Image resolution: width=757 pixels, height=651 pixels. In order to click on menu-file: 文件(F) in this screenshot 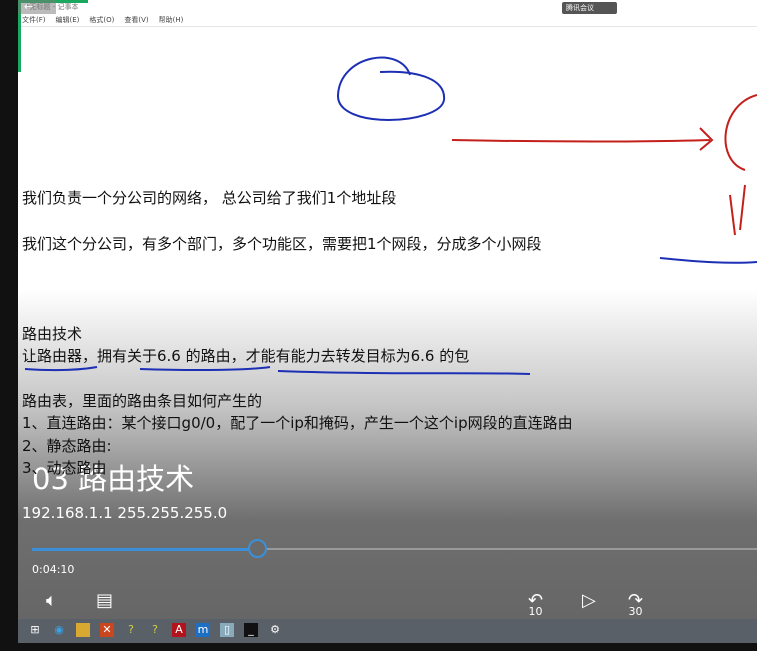, I will do `click(34, 20)`.